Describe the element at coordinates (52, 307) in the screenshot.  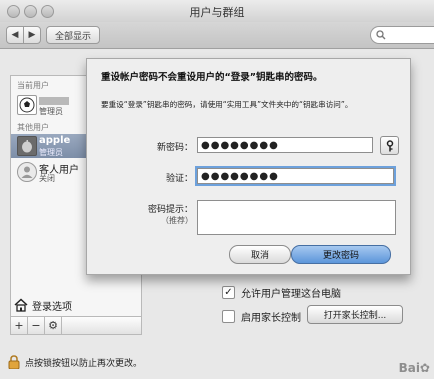
I see `login-options-label: 登录选项` at that location.